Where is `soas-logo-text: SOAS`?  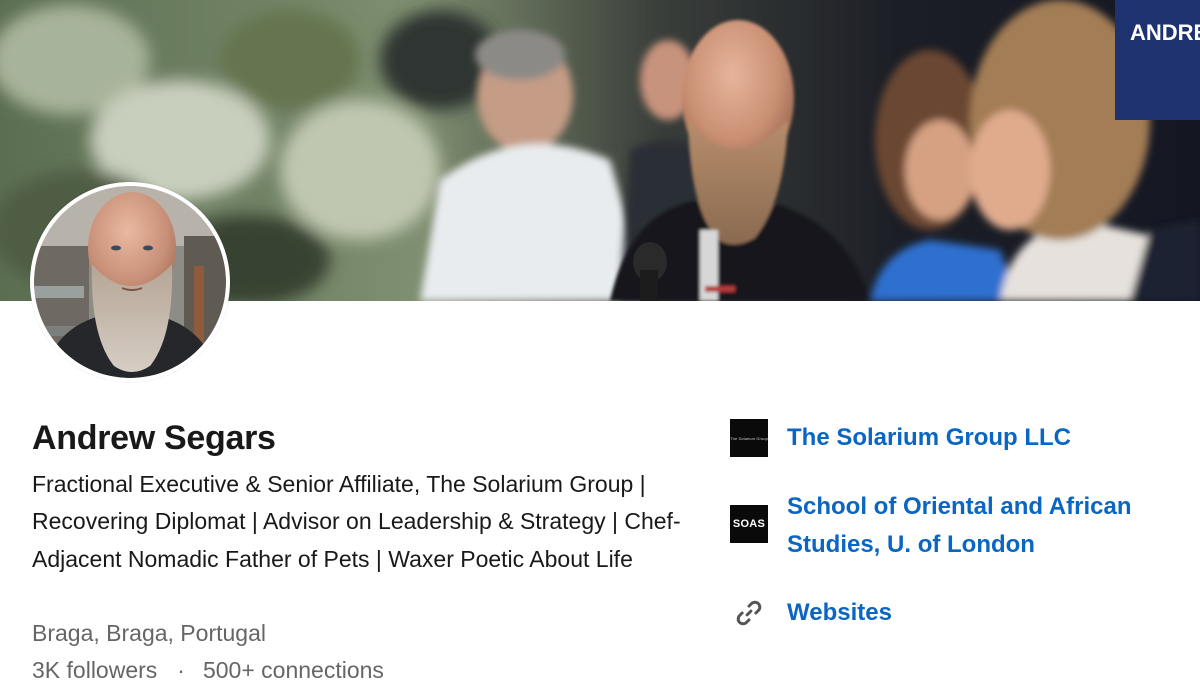
soas-logo-text: SOAS is located at coordinates (749, 524).